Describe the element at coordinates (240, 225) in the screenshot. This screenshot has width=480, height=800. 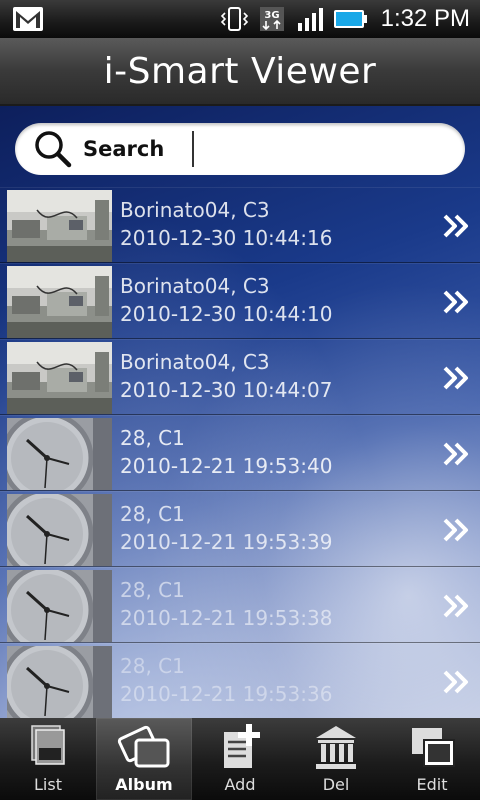
I see `list-item: Borinato04, C3 2010-12-30 10:44:16` at that location.